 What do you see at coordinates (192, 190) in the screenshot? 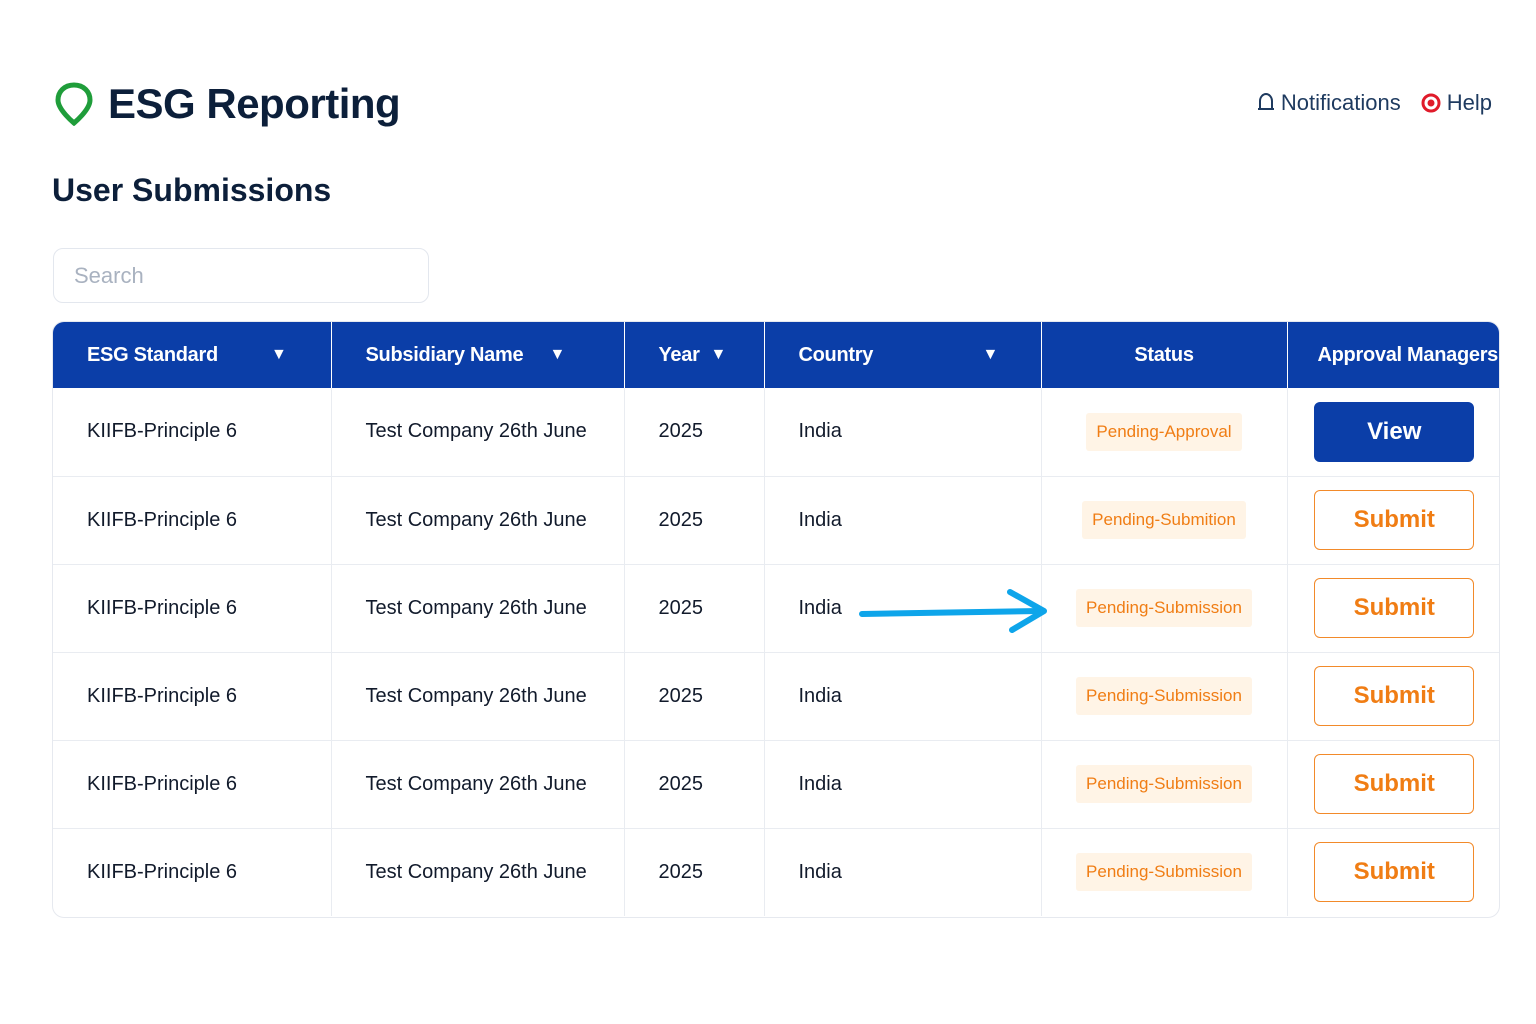
I see `page-title: User Submissions` at bounding box center [192, 190].